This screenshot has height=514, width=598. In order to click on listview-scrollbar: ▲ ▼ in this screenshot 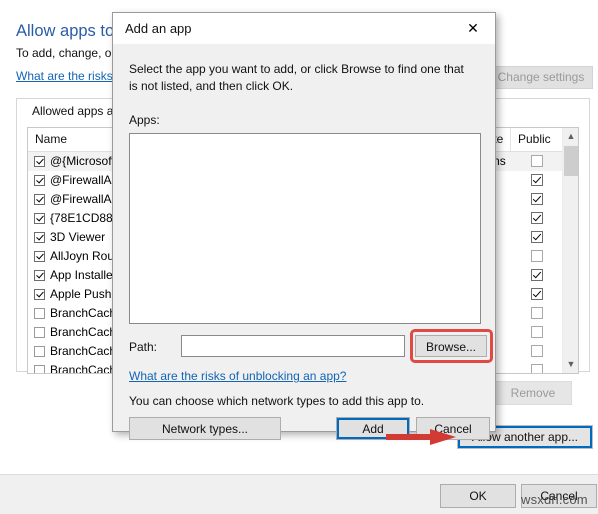, I will do `click(570, 250)`.